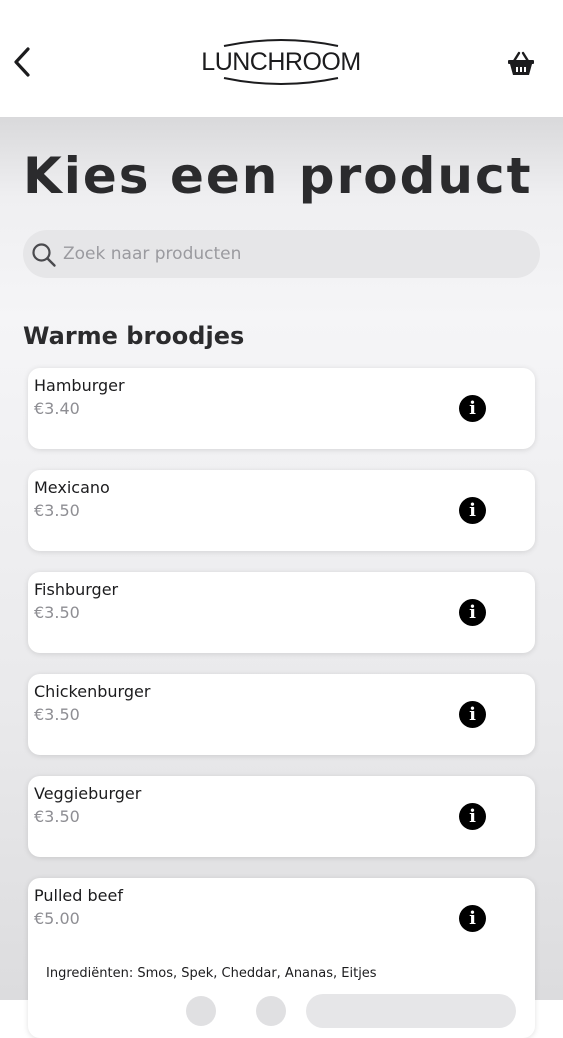 This screenshot has height=1038, width=563. I want to click on product-name: Mexicano, so click(72, 487).